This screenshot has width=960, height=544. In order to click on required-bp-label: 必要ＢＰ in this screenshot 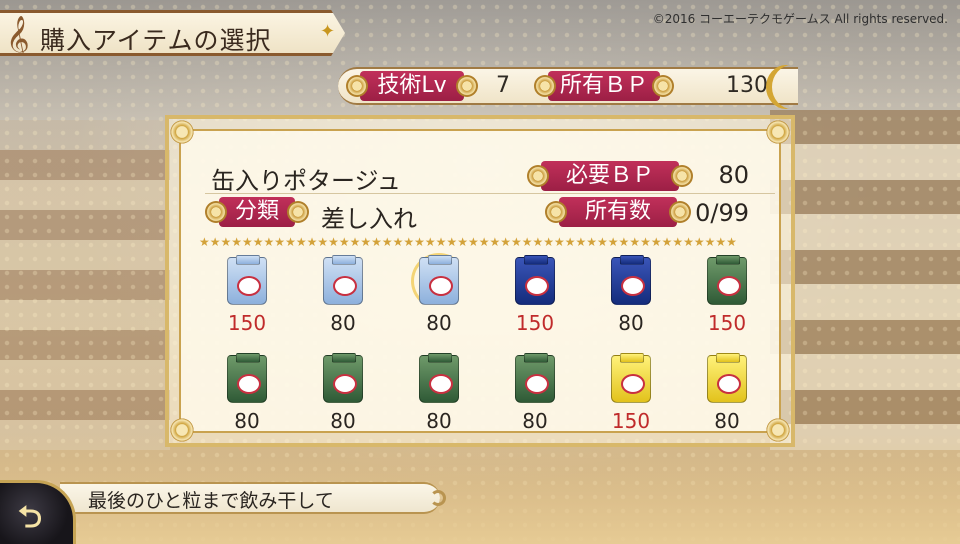, I will do `click(610, 176)`.